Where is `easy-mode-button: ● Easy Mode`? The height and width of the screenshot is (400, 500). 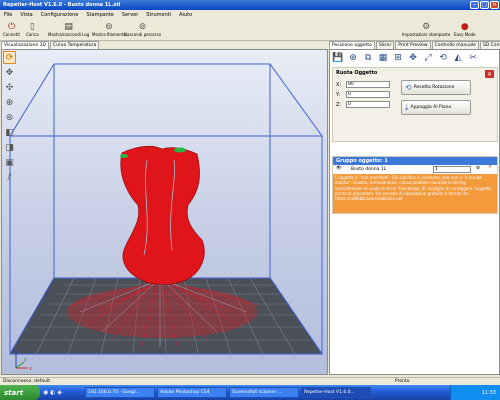 easy-mode-button: ● Easy Mode is located at coordinates (465, 29).